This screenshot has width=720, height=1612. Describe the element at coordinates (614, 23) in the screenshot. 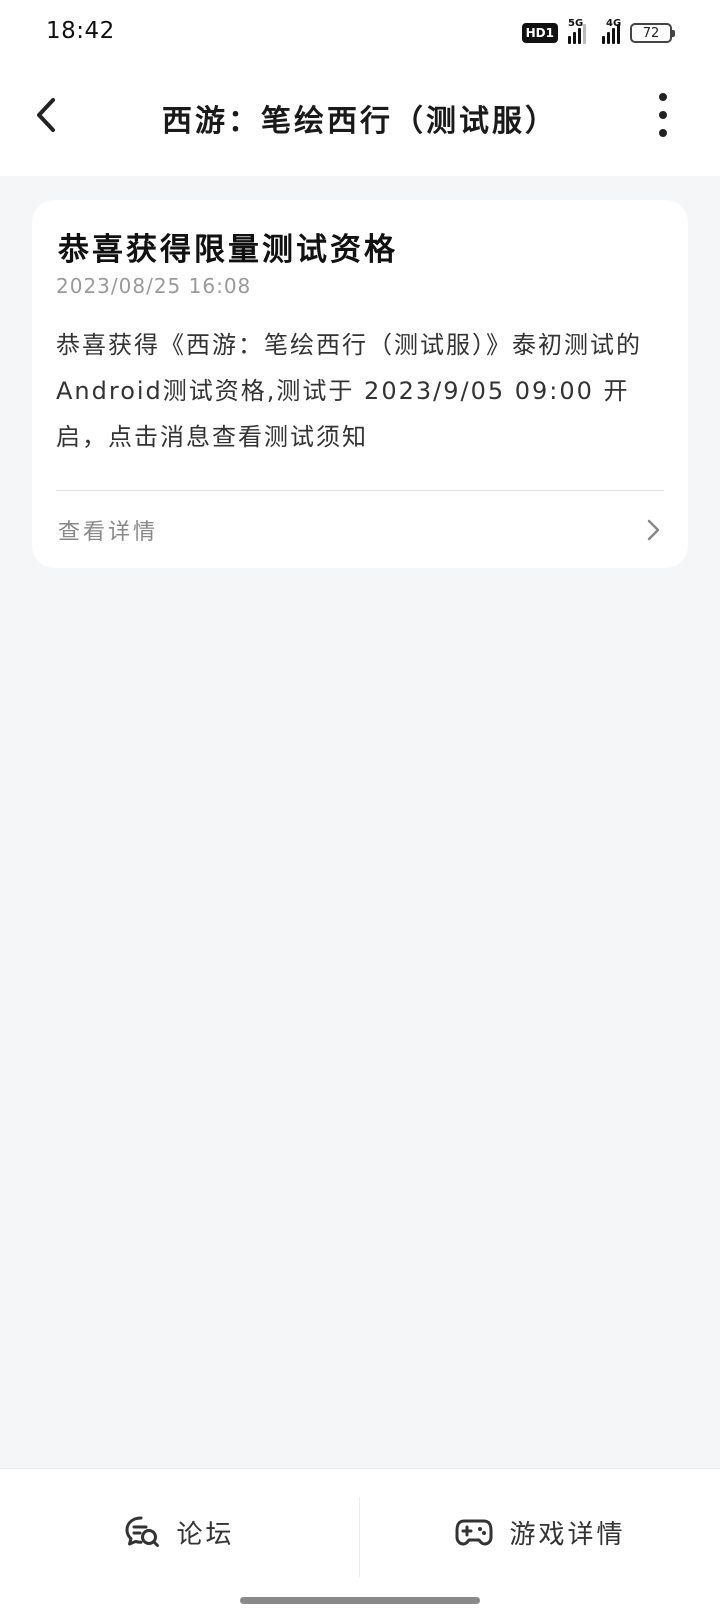

I see `signal-4g-label: 4G` at that location.